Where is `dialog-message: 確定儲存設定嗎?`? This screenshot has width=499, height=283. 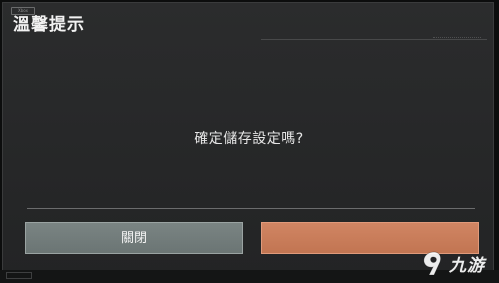 dialog-message: 確定儲存設定嗎? is located at coordinates (249, 139).